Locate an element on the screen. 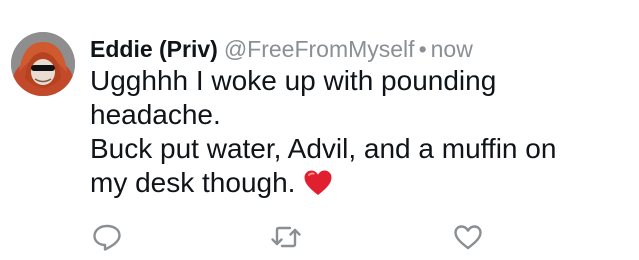  avatar is located at coordinates (43, 64).